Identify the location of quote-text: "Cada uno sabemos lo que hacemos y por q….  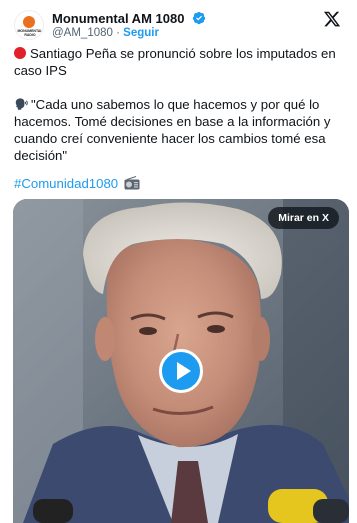
(172, 130).